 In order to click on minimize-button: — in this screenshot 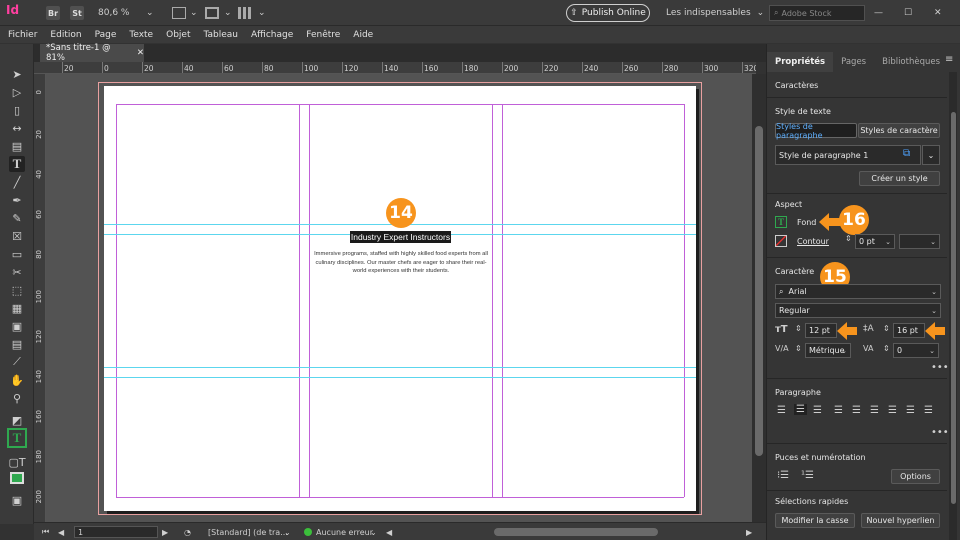, I will do `click(878, 13)`.